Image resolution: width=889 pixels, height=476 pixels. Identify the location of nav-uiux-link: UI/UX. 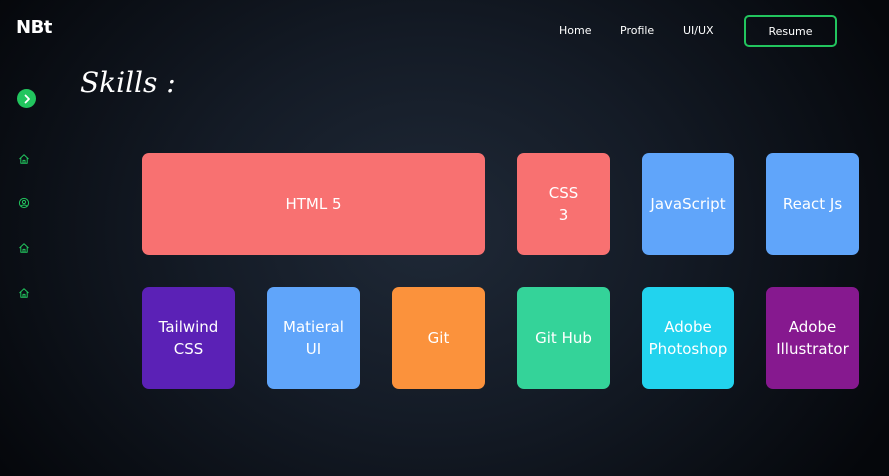
(698, 30).